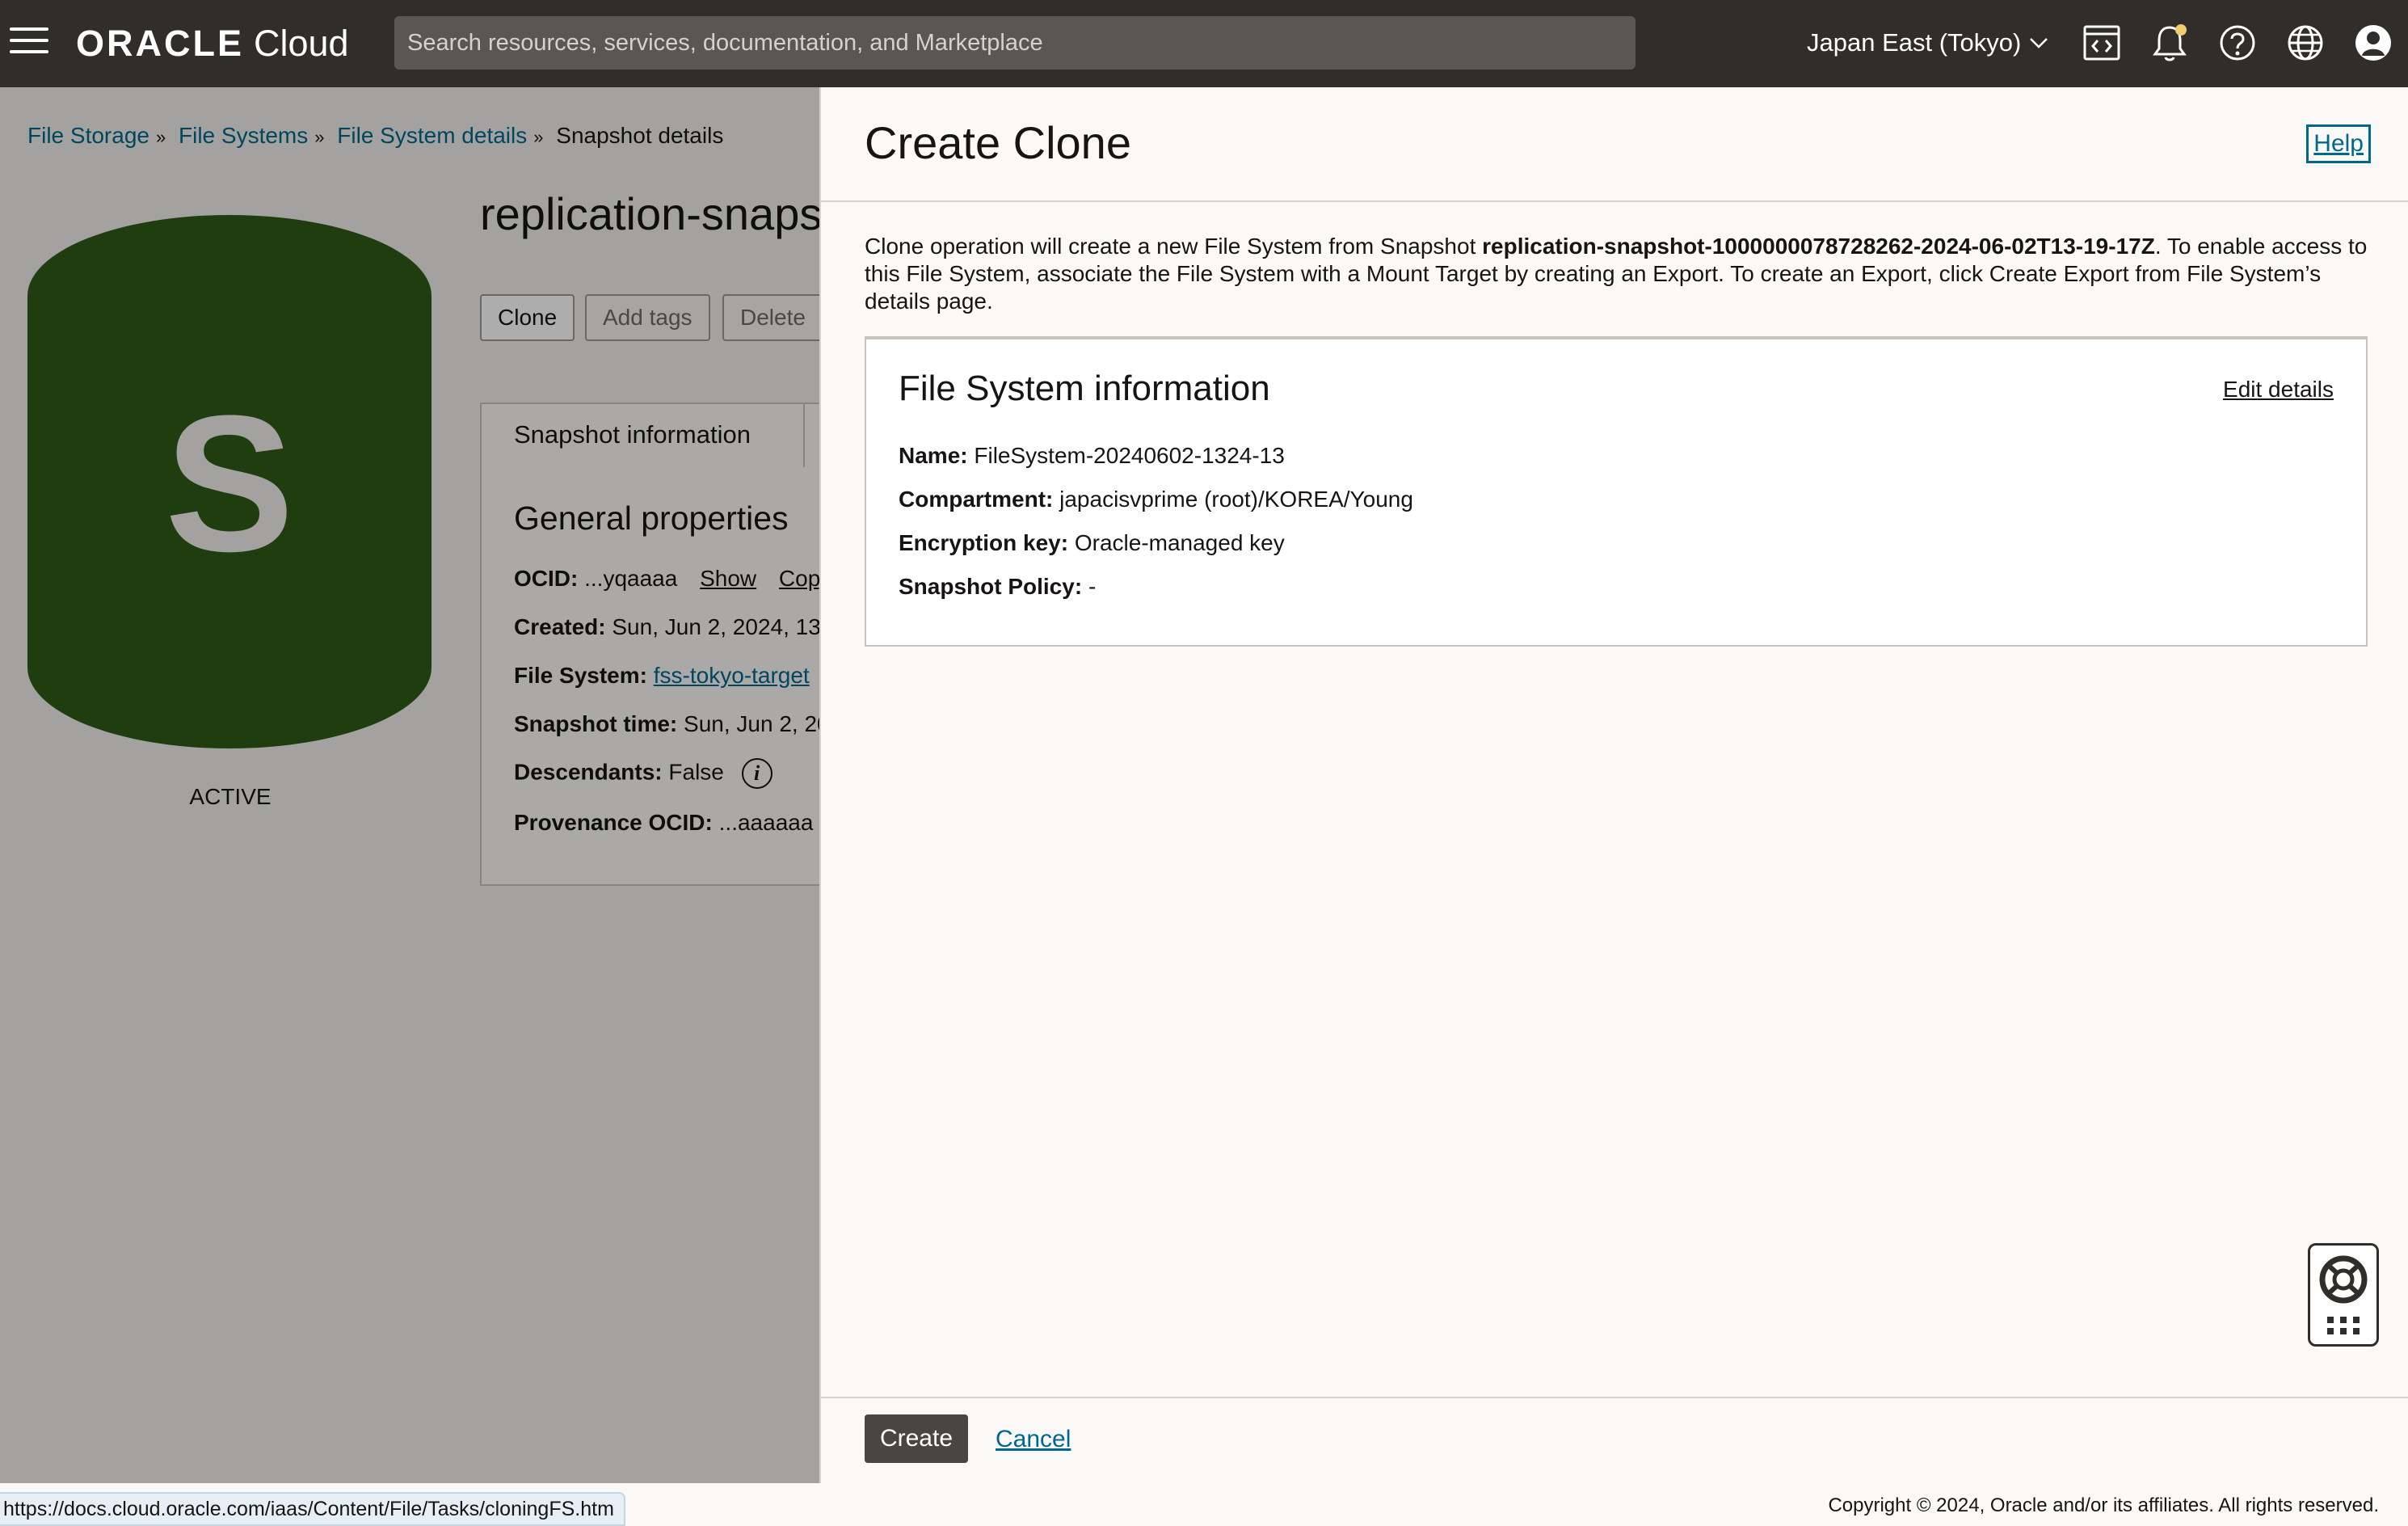 Image resolution: width=2408 pixels, height=1526 pixels. Describe the element at coordinates (998, 142) in the screenshot. I see `drawer-title: Create Clone` at that location.